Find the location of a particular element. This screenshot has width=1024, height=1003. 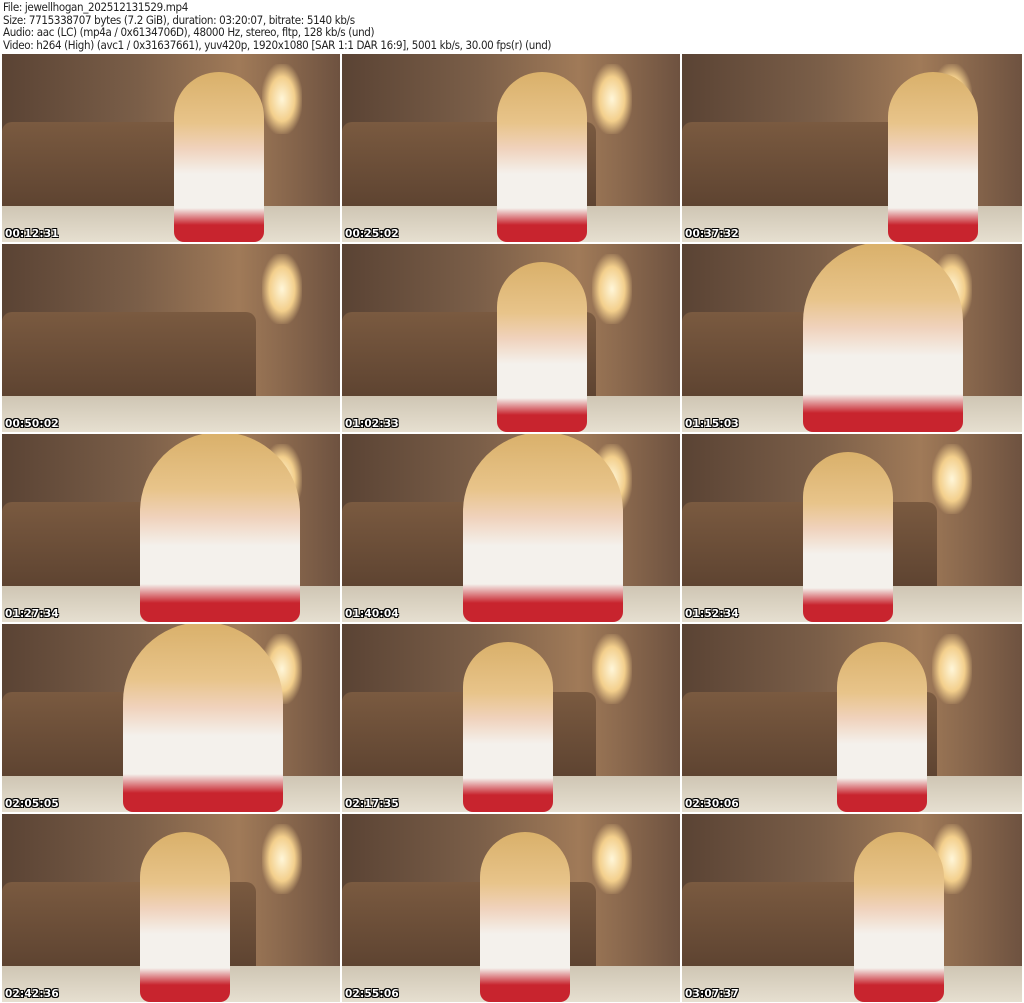

video-thumbnail: 01:27:34 is located at coordinates (171, 528).